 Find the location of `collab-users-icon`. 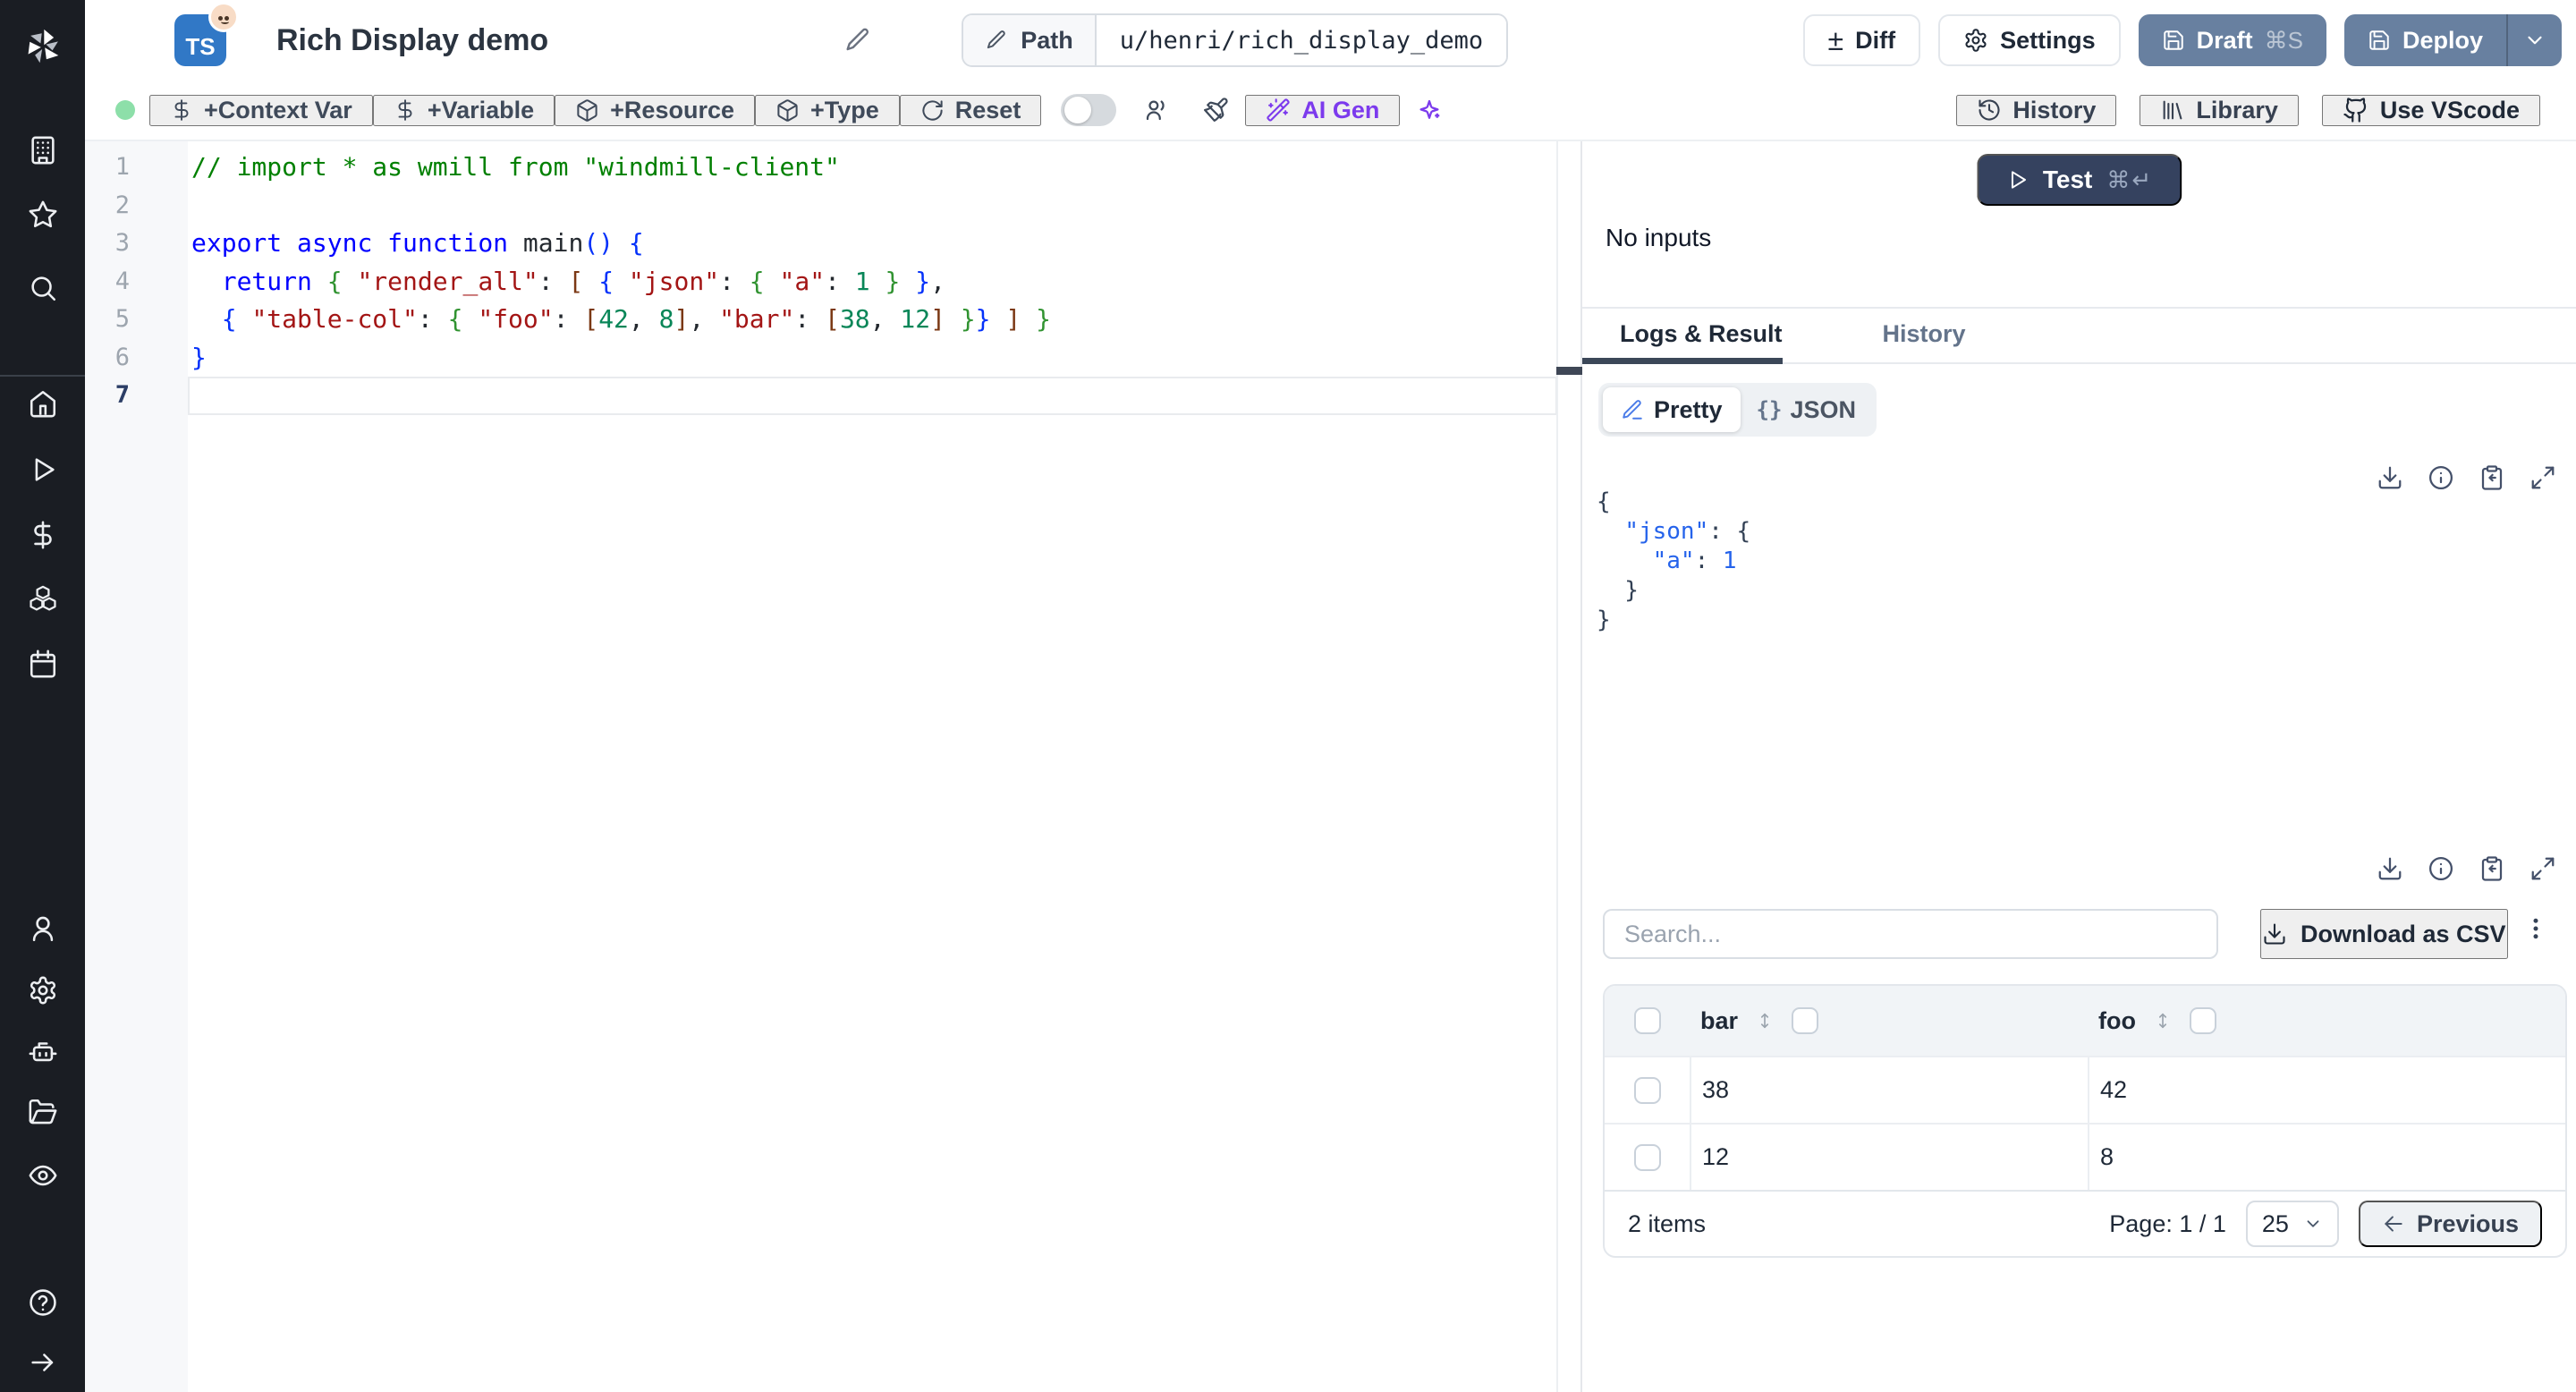

collab-users-icon is located at coordinates (1156, 110).